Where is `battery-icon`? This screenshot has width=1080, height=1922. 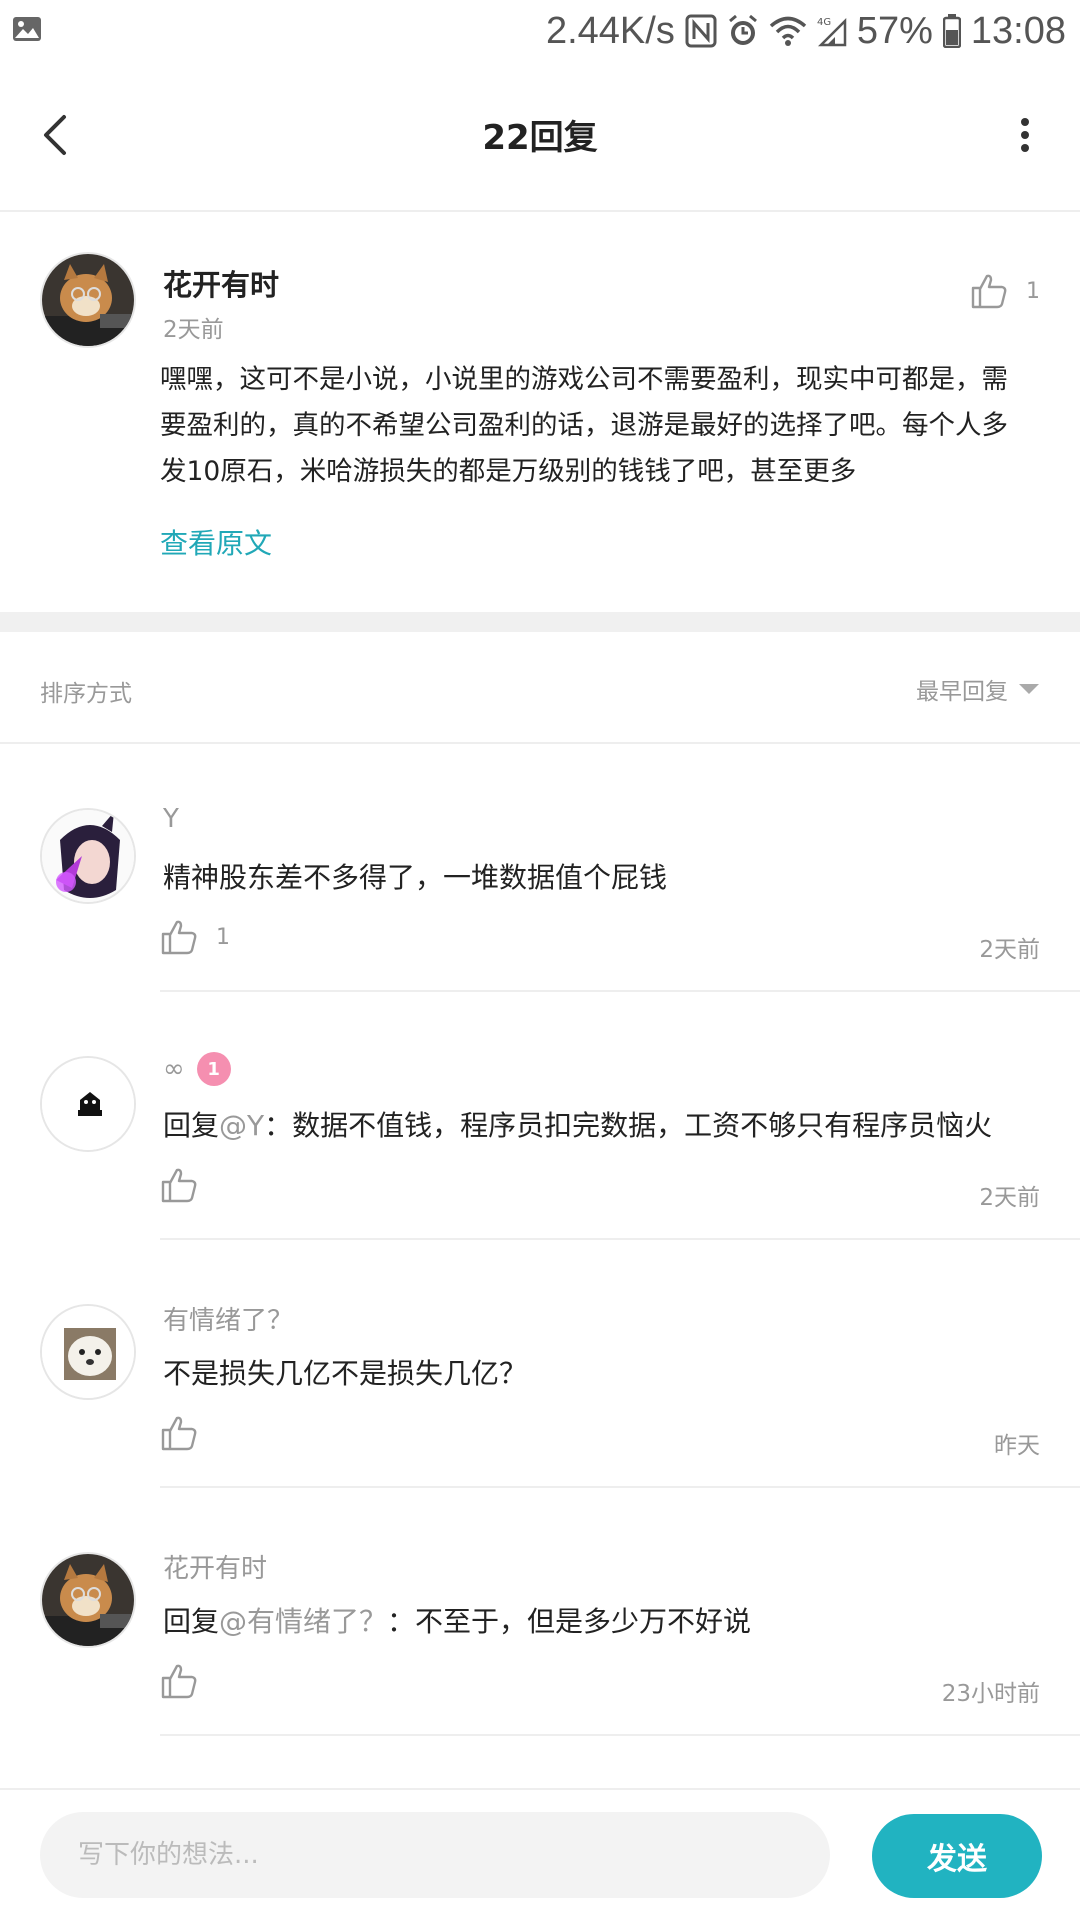 battery-icon is located at coordinates (951, 31).